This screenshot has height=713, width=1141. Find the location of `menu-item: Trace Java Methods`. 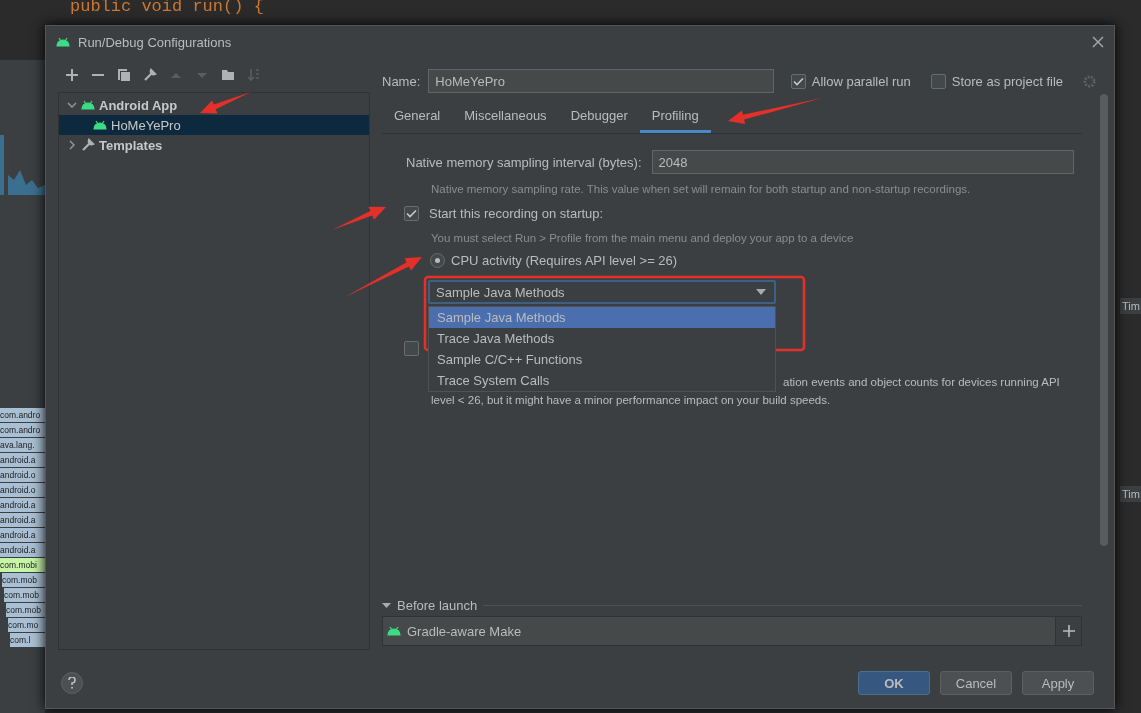

menu-item: Trace Java Methods is located at coordinates (602, 338).